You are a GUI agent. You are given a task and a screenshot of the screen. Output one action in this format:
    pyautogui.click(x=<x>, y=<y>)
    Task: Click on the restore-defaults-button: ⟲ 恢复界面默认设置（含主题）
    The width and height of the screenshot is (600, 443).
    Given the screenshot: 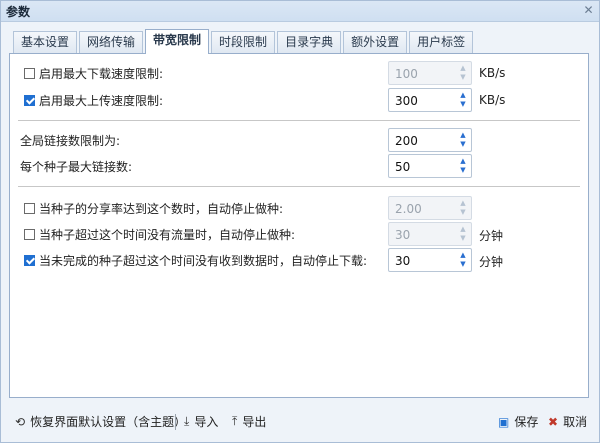 What is the action you would take?
    pyautogui.click(x=100, y=421)
    